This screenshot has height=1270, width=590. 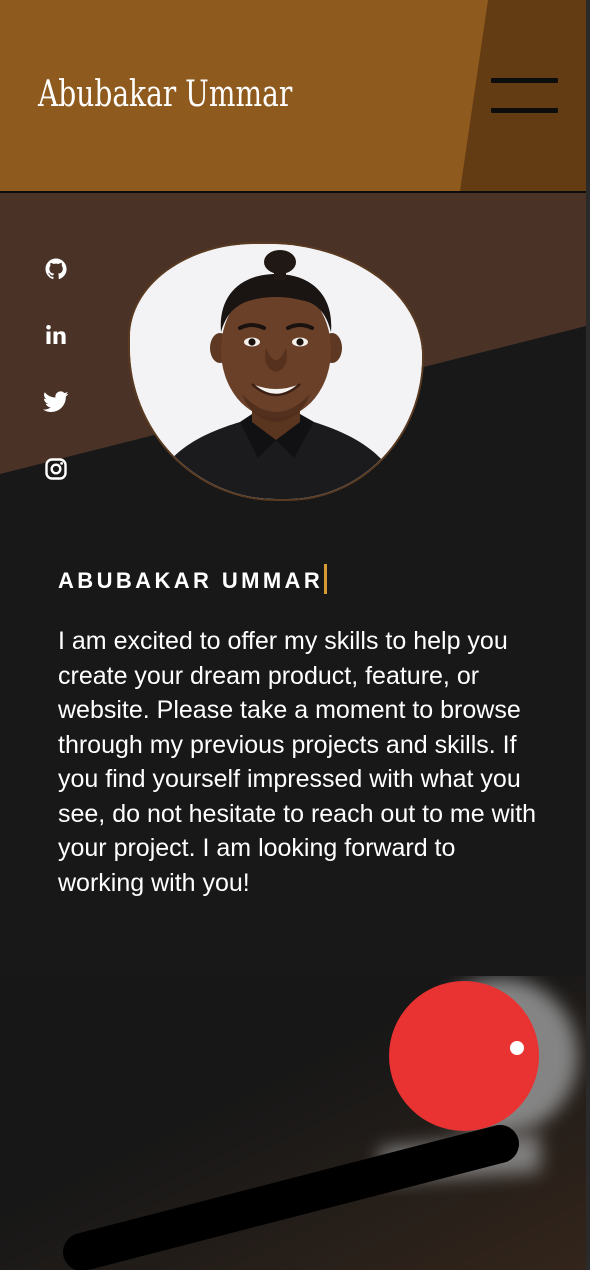 What do you see at coordinates (165, 94) in the screenshot?
I see `site-title: Abubakar Ummar` at bounding box center [165, 94].